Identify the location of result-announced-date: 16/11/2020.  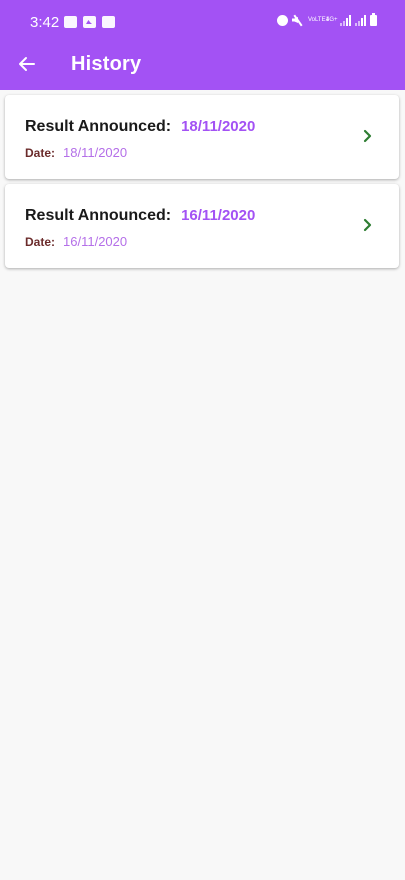
(218, 215).